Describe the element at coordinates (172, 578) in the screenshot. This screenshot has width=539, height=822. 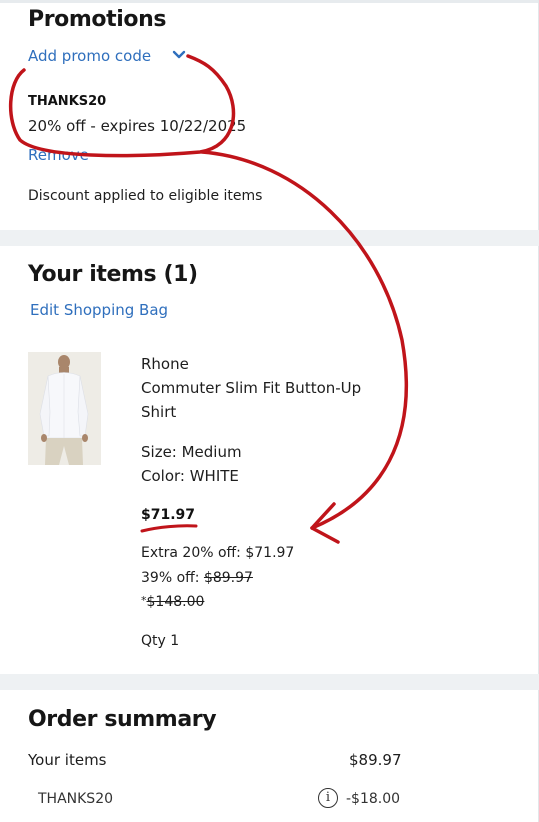
I see `percent-discount-label: 39% off:` at that location.